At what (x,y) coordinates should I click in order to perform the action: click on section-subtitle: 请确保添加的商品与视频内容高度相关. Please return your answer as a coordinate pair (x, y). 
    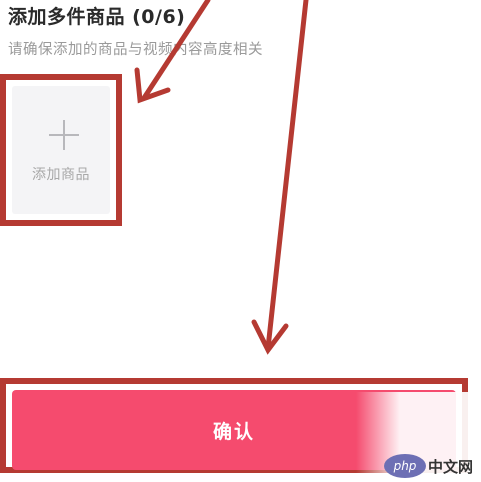
    Looking at the image, I should click on (135, 50).